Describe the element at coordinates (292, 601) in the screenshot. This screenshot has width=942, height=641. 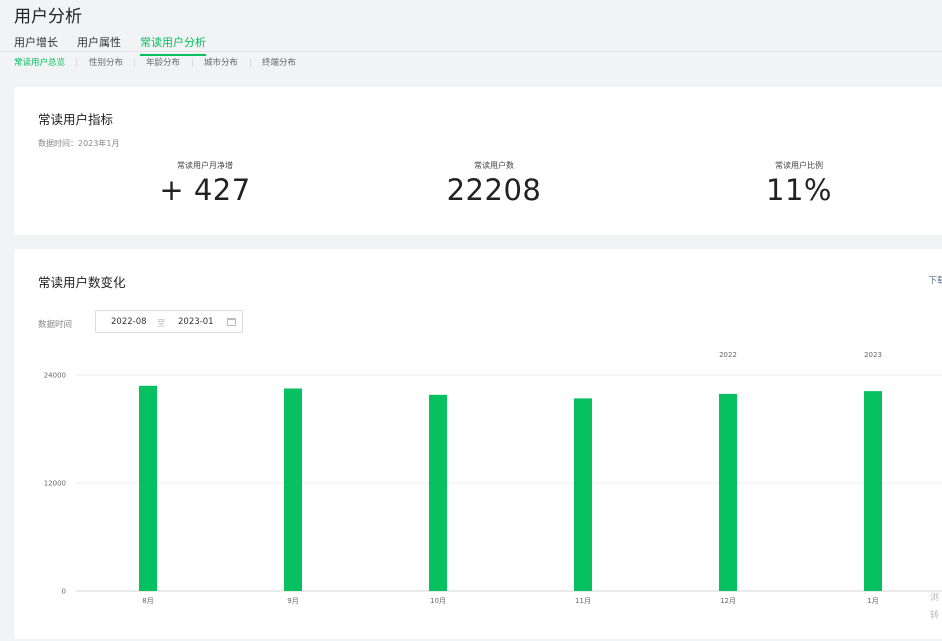
I see `x-tick-label: 9月` at that location.